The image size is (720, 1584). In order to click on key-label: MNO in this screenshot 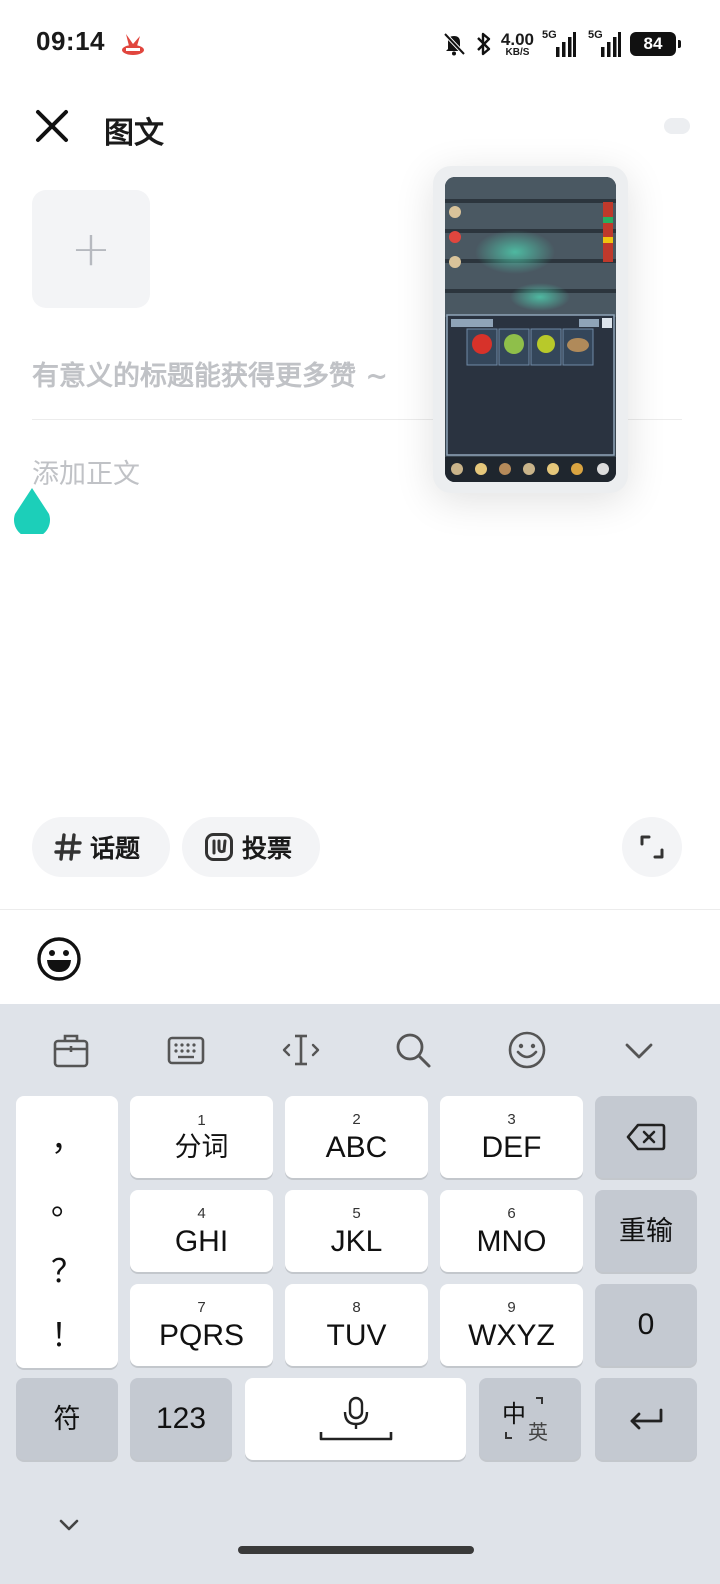, I will do `click(511, 1241)`.